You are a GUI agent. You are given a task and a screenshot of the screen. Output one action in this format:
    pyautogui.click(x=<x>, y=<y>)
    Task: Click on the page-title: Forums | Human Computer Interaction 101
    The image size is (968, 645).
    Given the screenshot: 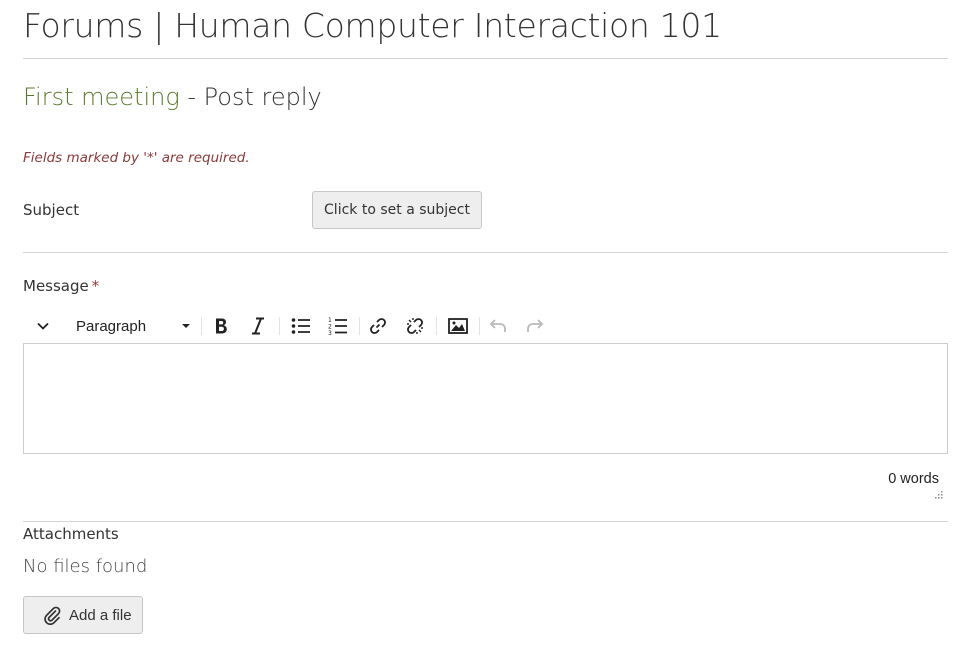 What is the action you would take?
    pyautogui.click(x=372, y=25)
    